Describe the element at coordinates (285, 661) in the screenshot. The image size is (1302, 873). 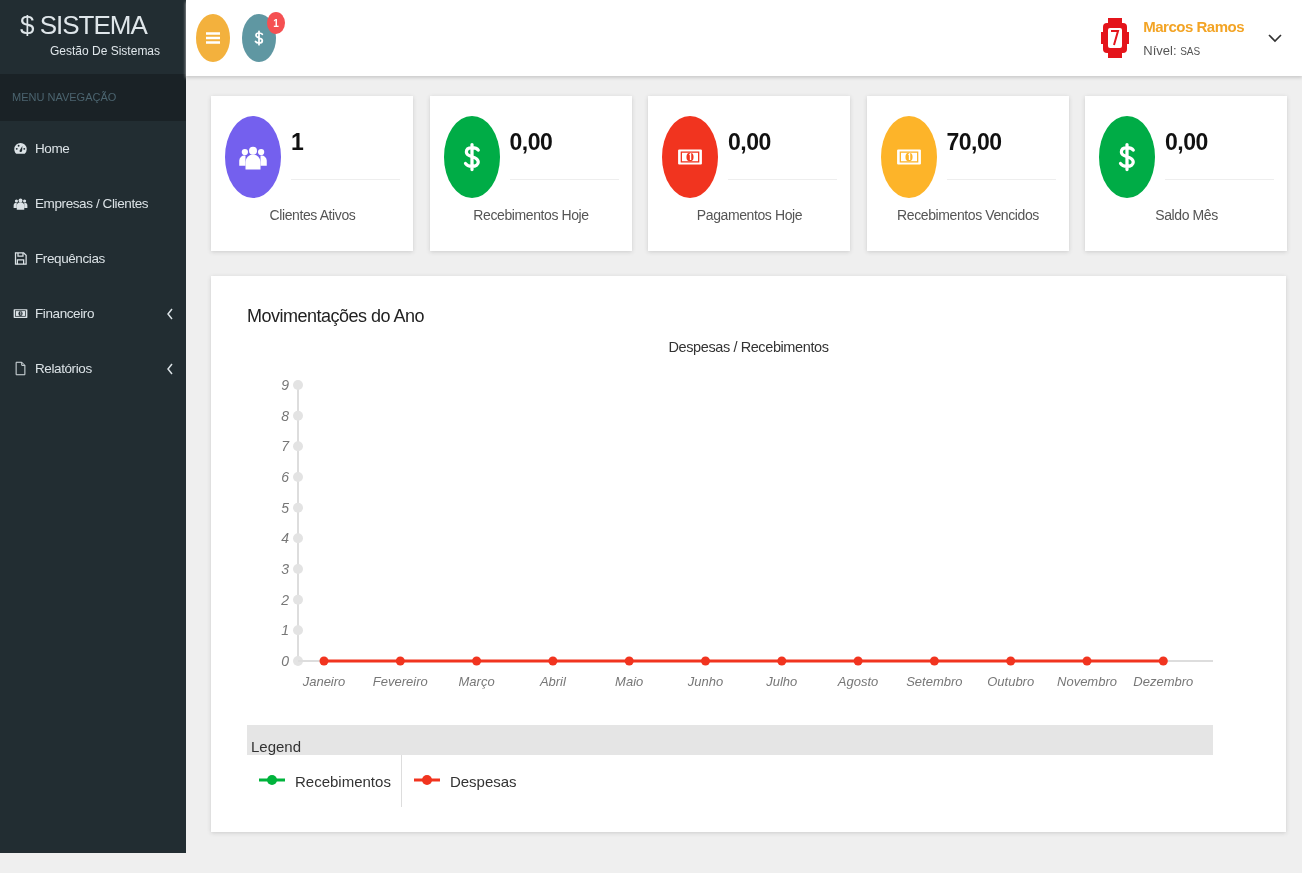
I see `y-tick-label: 0` at that location.